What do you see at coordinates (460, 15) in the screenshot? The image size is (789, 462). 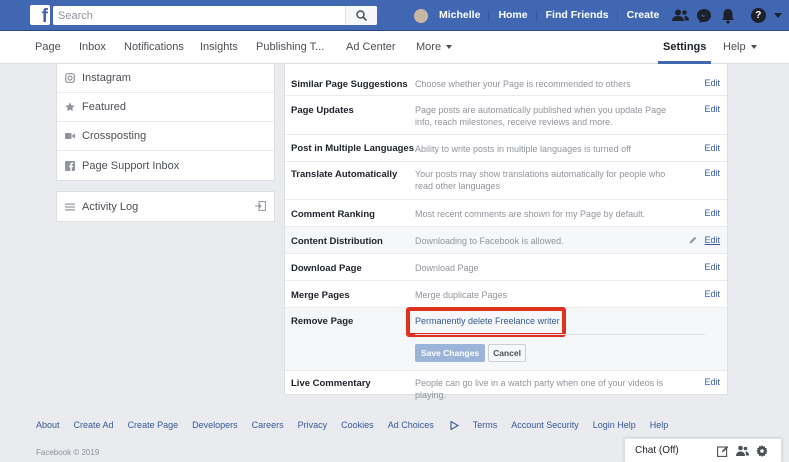 I see `profile-link: Michelle` at bounding box center [460, 15].